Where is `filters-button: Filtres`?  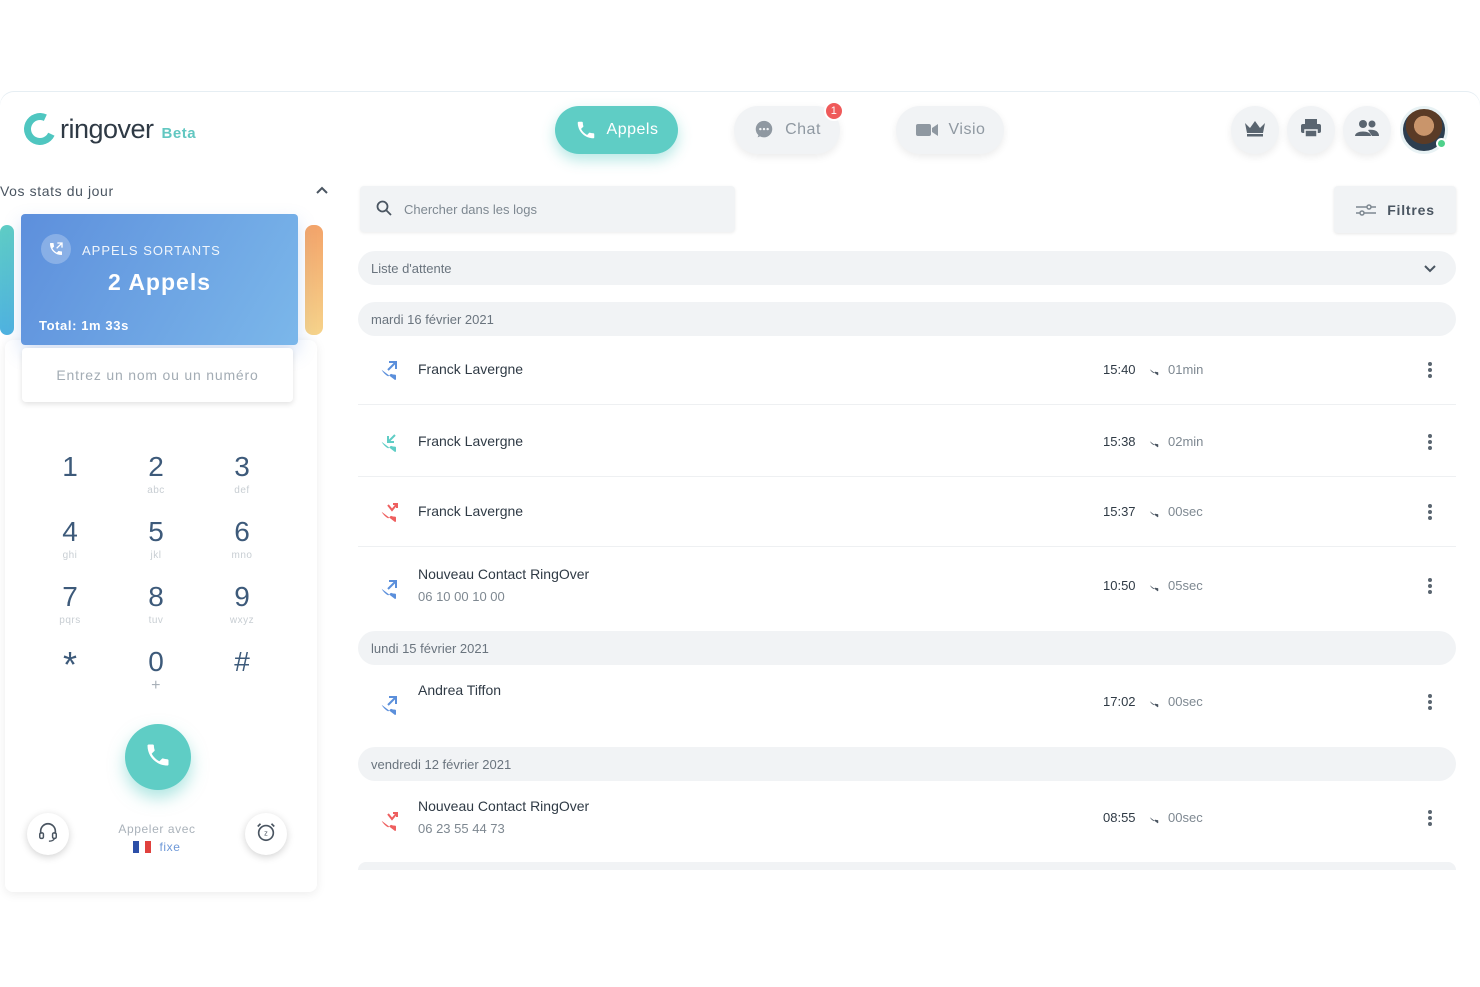 filters-button: Filtres is located at coordinates (1395, 209).